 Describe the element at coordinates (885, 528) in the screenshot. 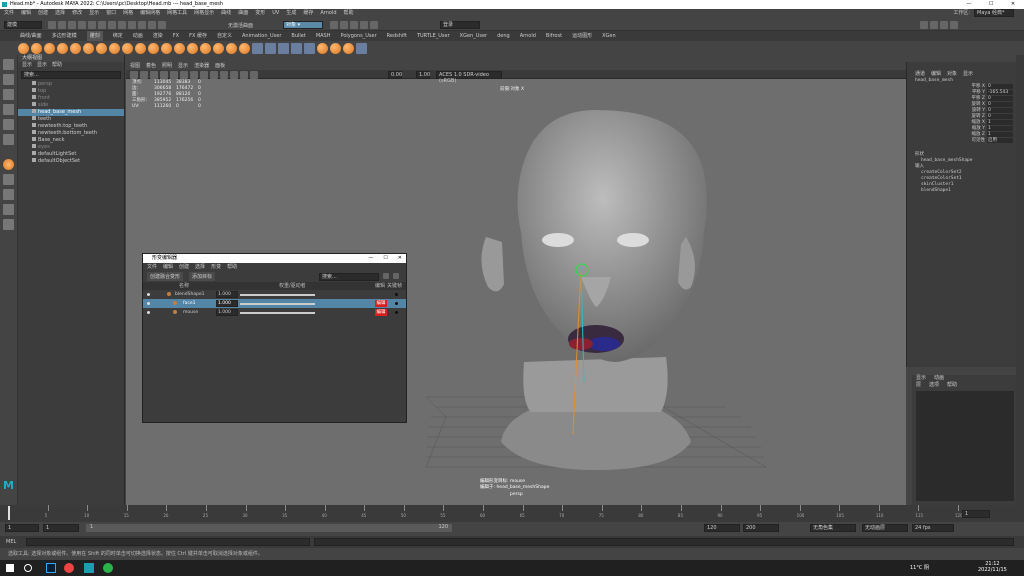

I see `anim-layer-dropdown: 无动画层` at that location.